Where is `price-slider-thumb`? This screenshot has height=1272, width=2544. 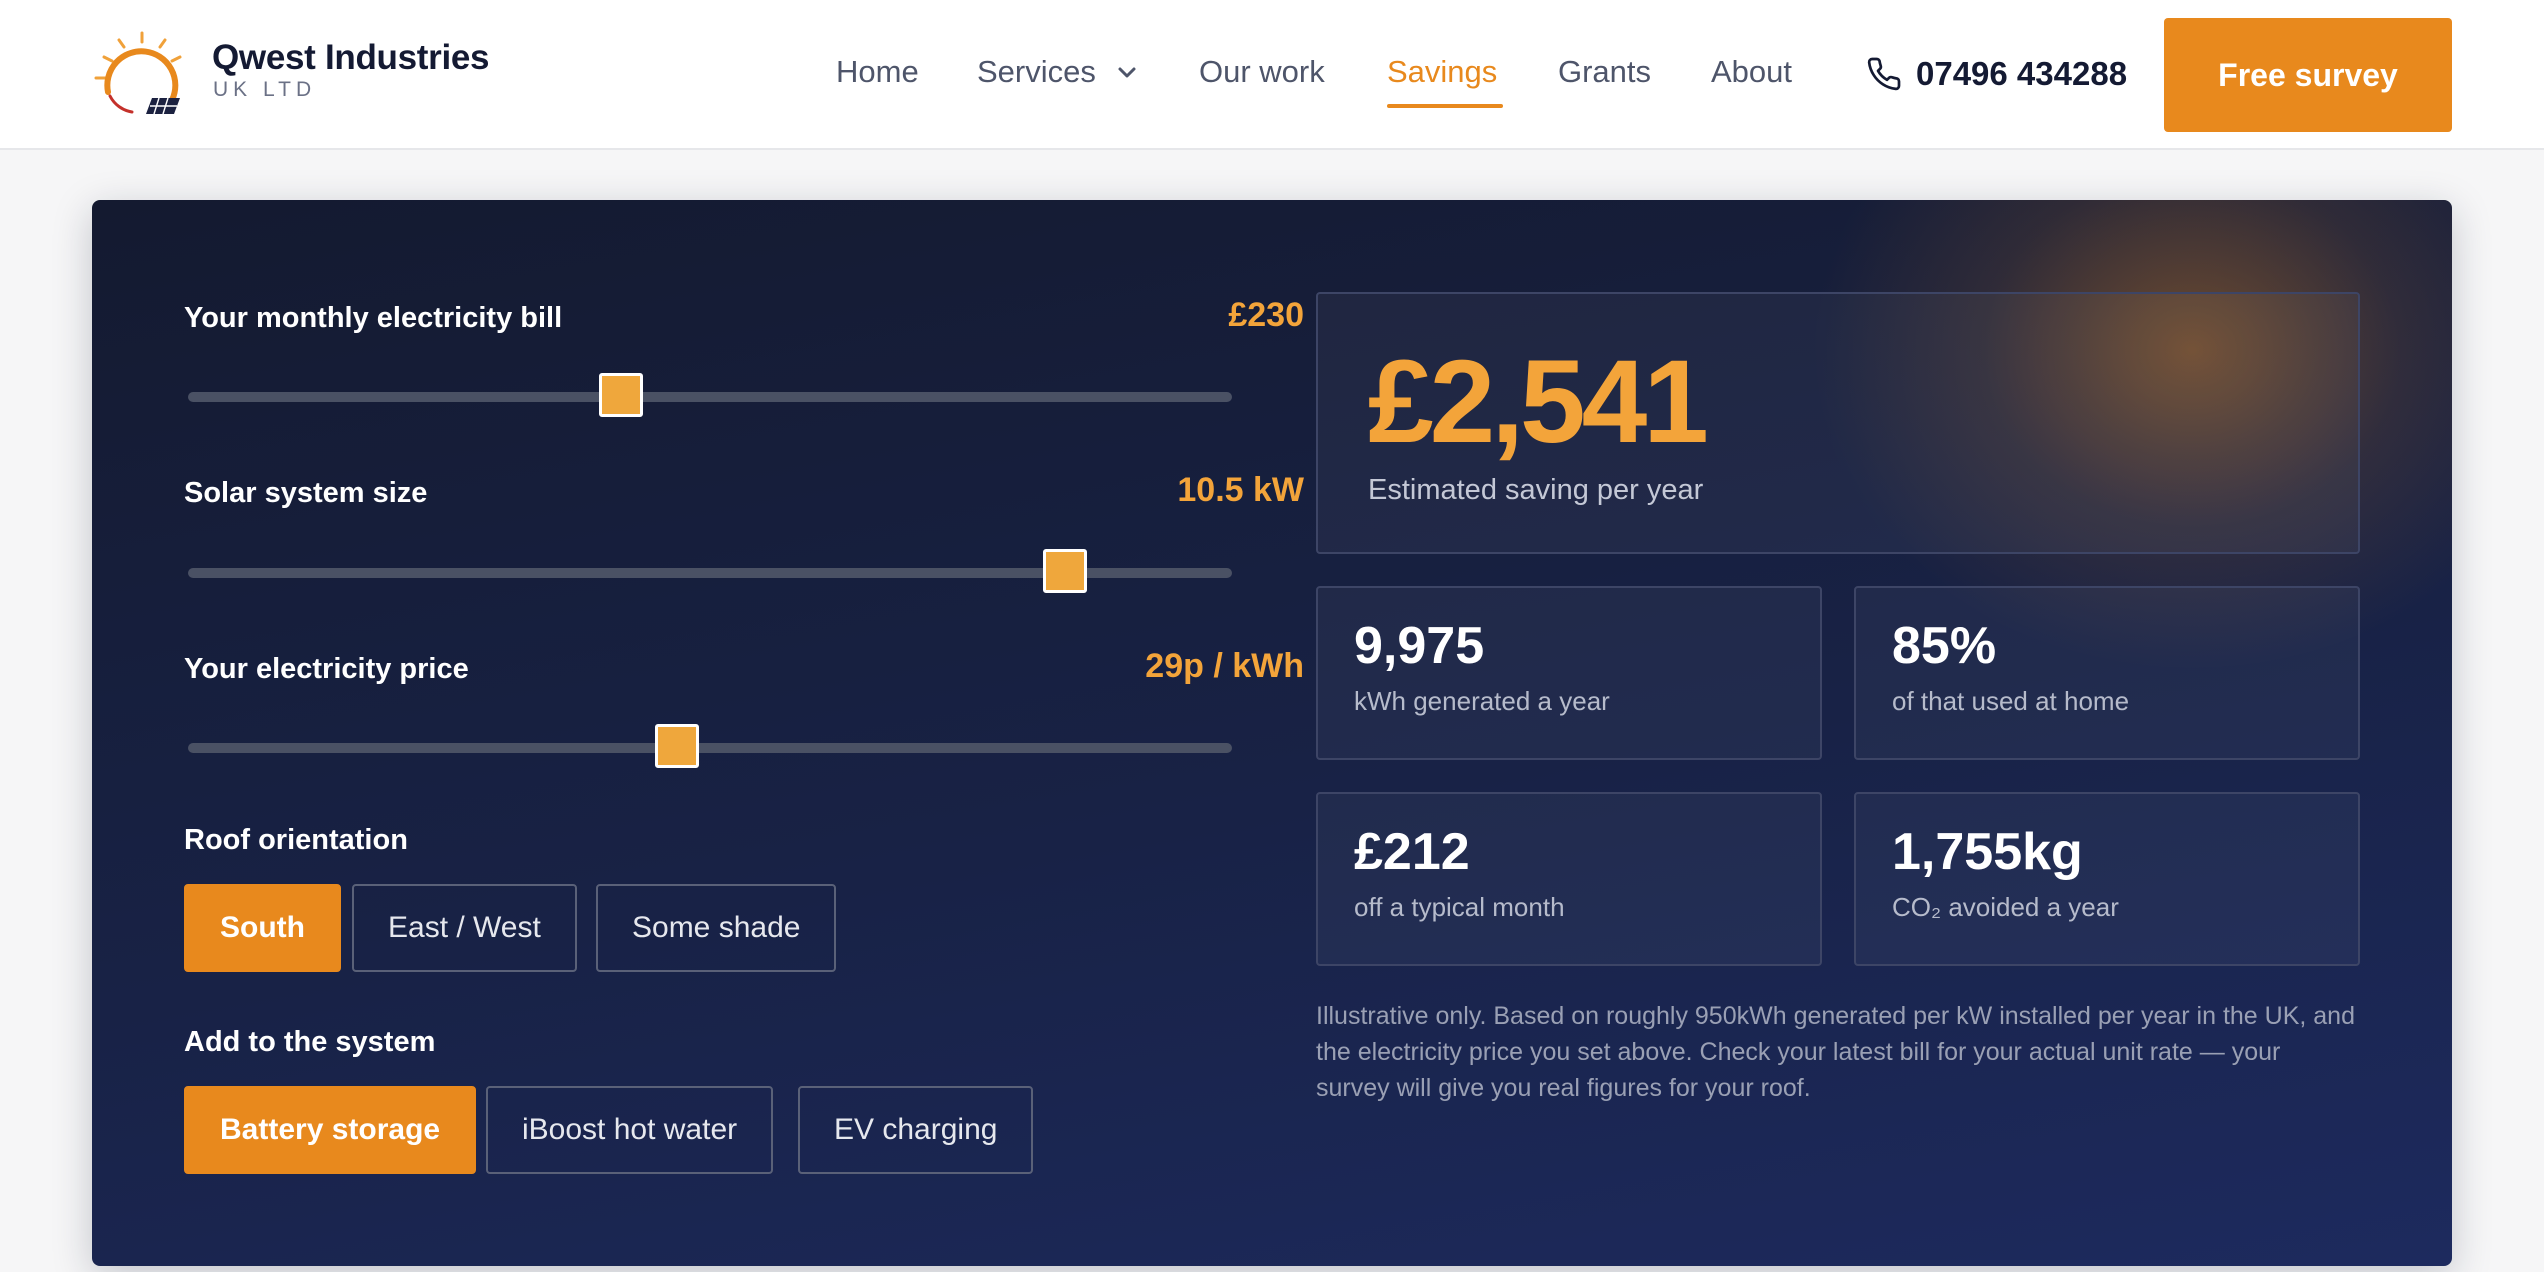
price-slider-thumb is located at coordinates (676, 746).